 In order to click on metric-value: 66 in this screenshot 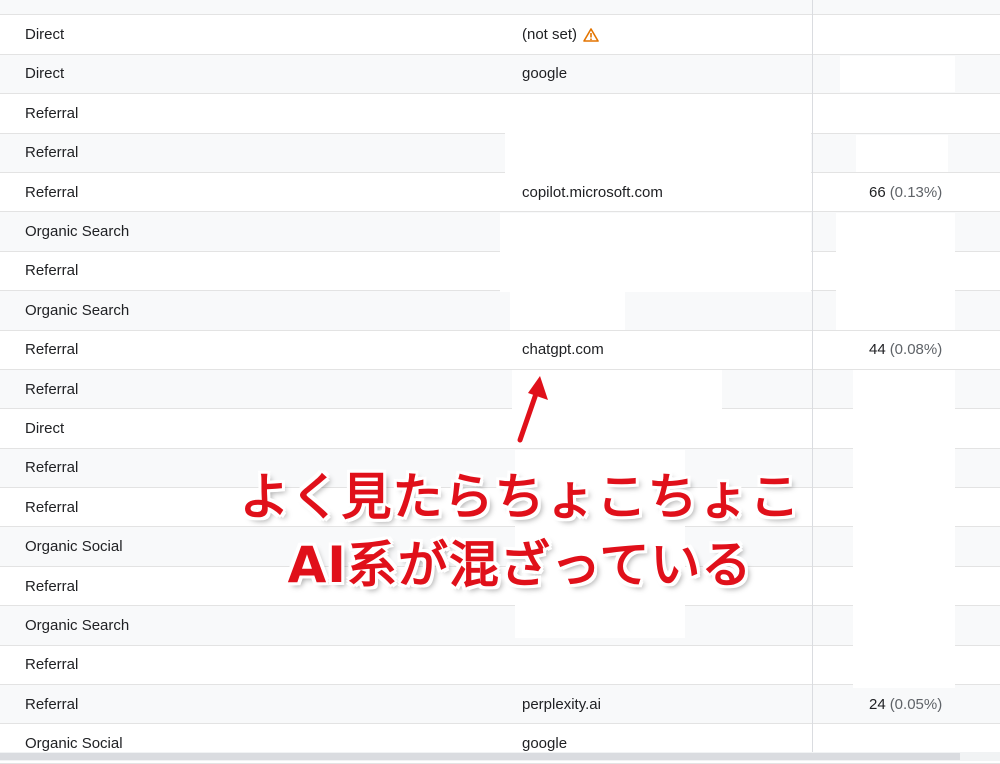, I will do `click(877, 192)`.